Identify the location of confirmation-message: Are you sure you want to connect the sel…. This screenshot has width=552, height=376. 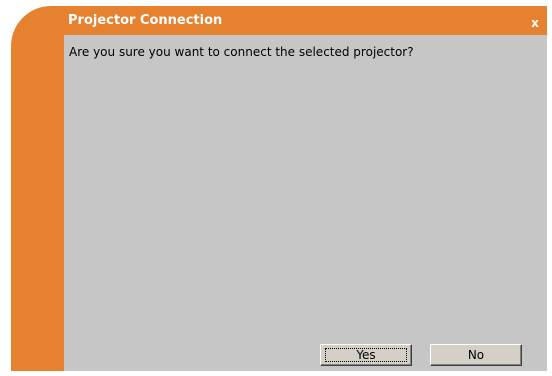
(241, 52).